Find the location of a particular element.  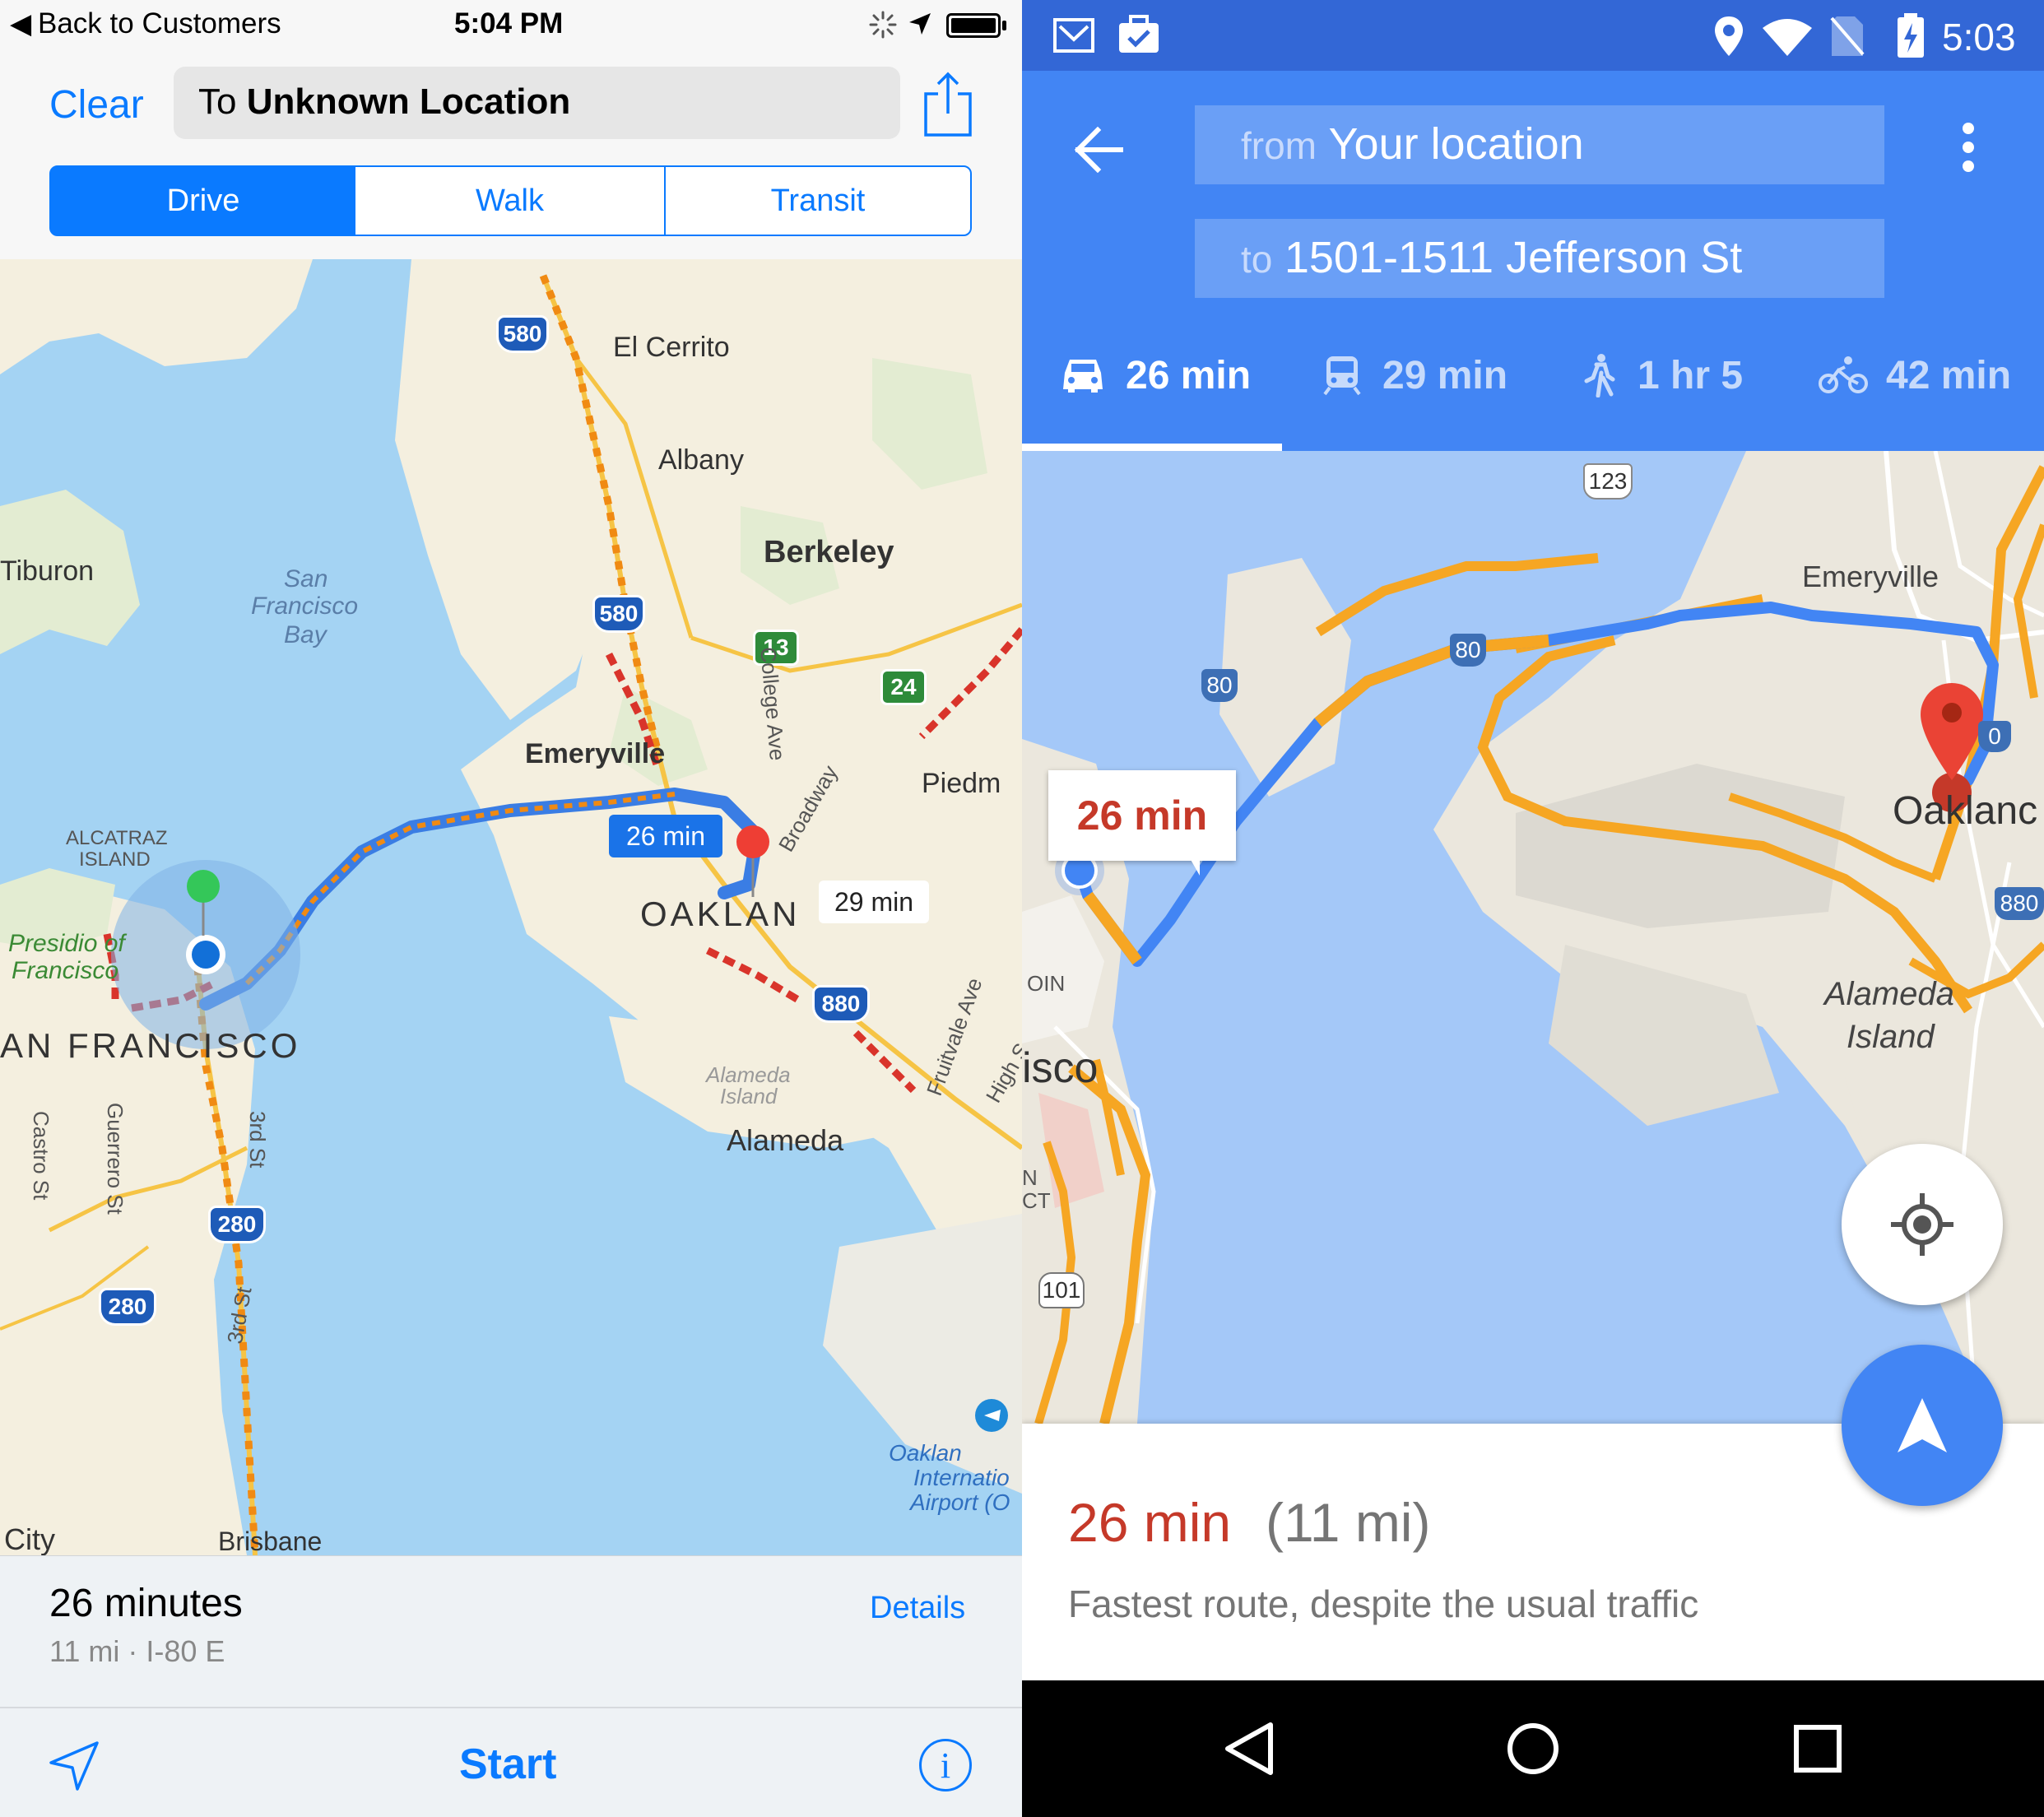

label-san-francisco: AN FRANCISCO is located at coordinates (150, 1045).